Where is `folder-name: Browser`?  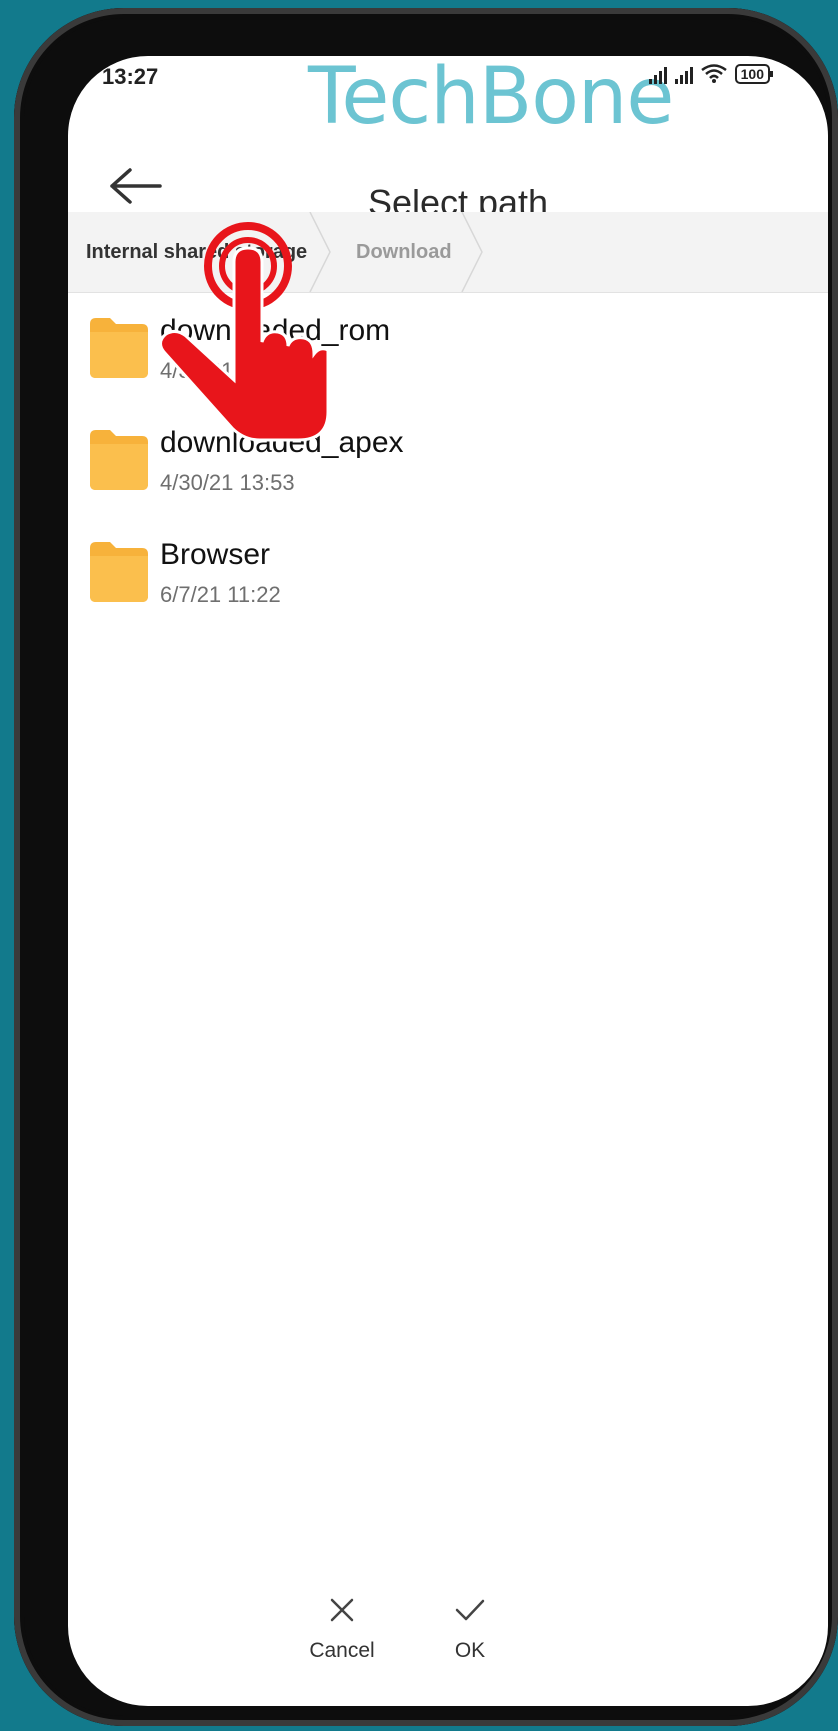
folder-name: Browser is located at coordinates (215, 554).